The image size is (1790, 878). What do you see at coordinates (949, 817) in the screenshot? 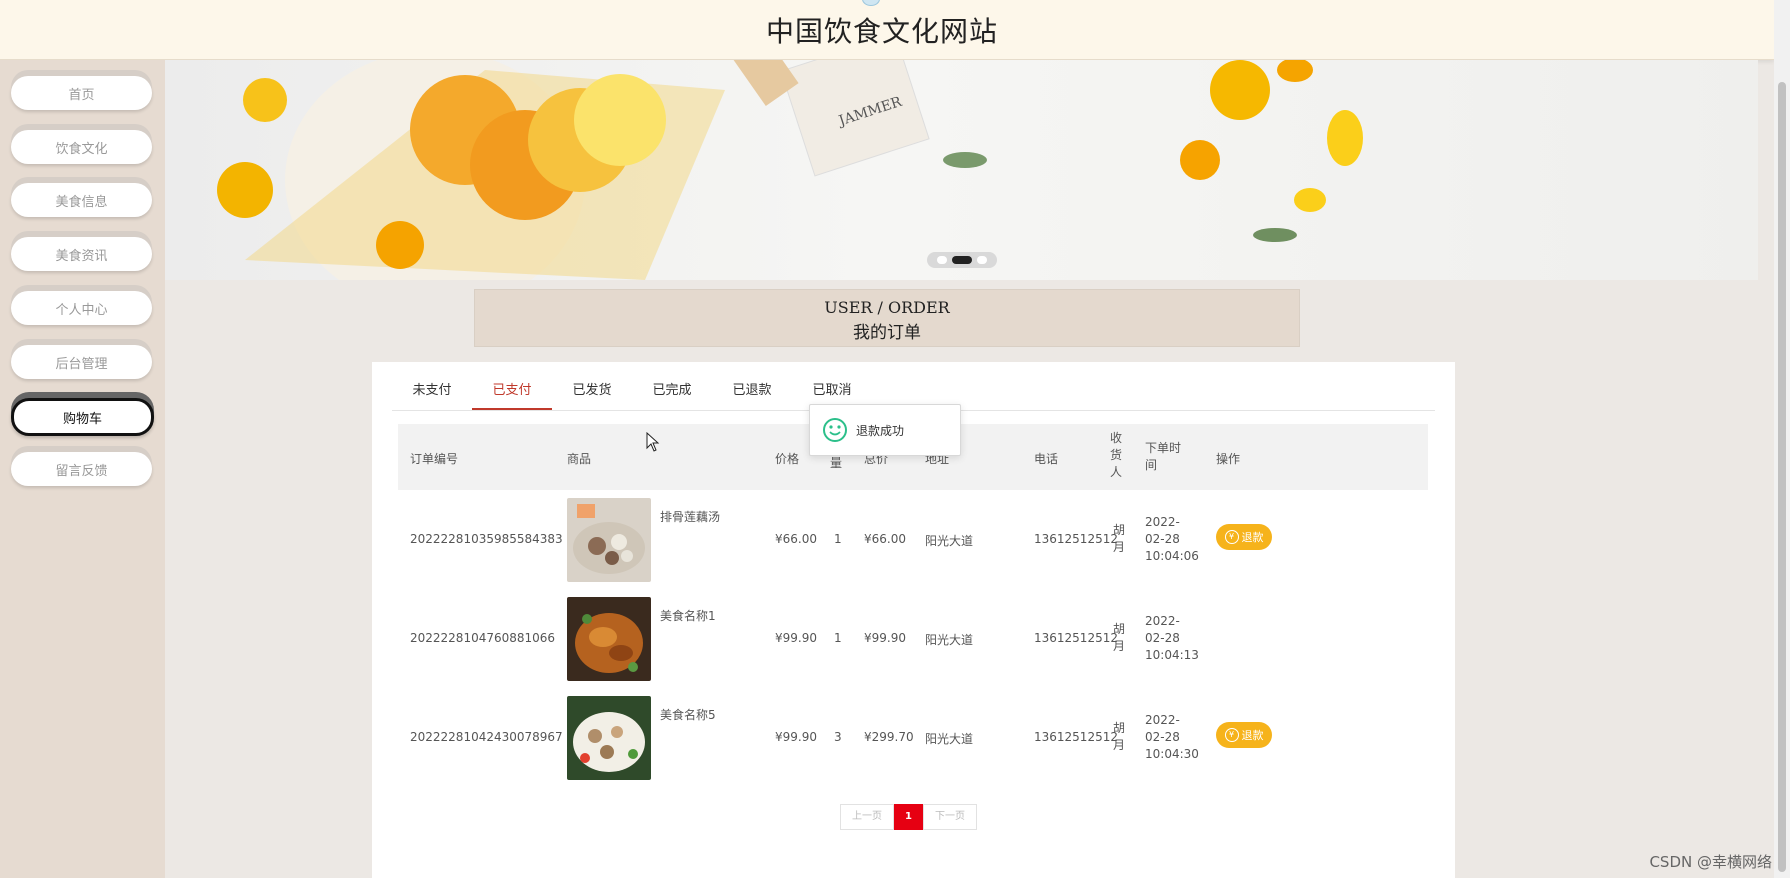
I see `next-page-button: 下一页` at bounding box center [949, 817].